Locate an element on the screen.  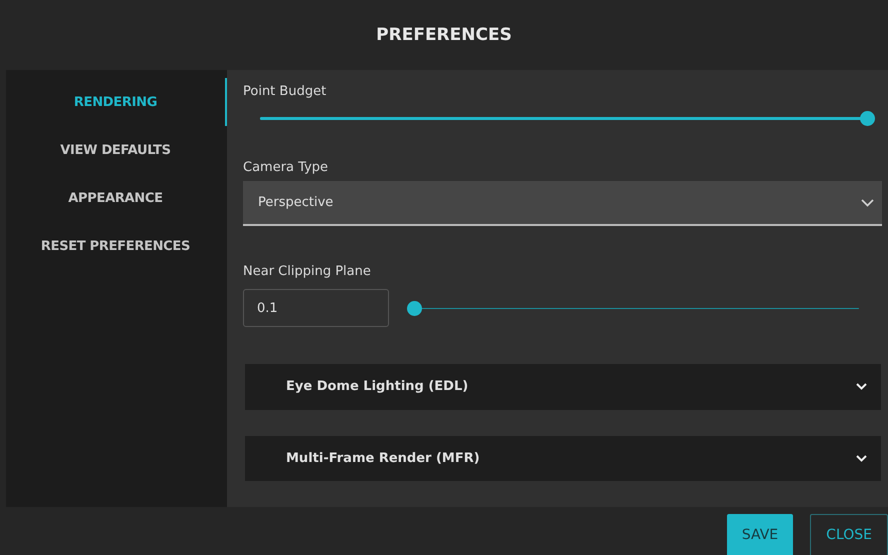
setting-label: Point Budget is located at coordinates (285, 91).